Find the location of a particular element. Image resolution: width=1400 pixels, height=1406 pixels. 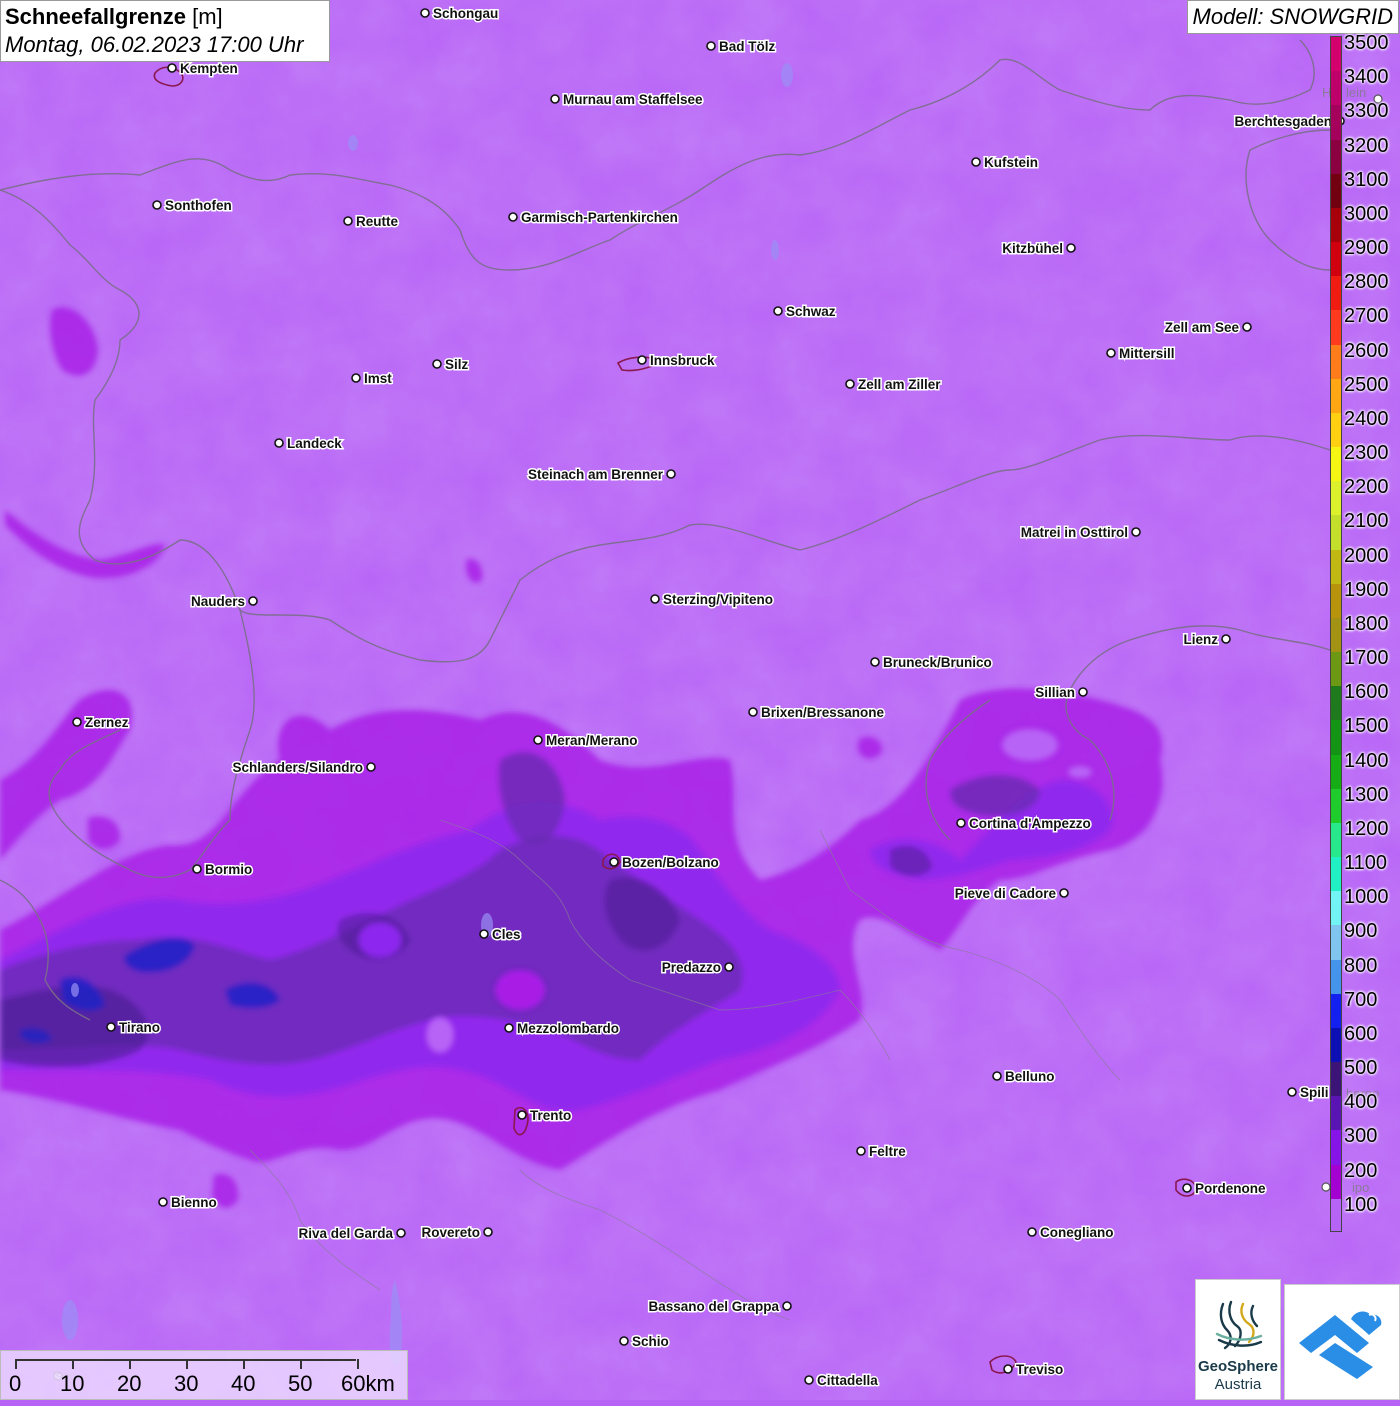

city-marker: Berchtesgaden is located at coordinates (1289, 122).